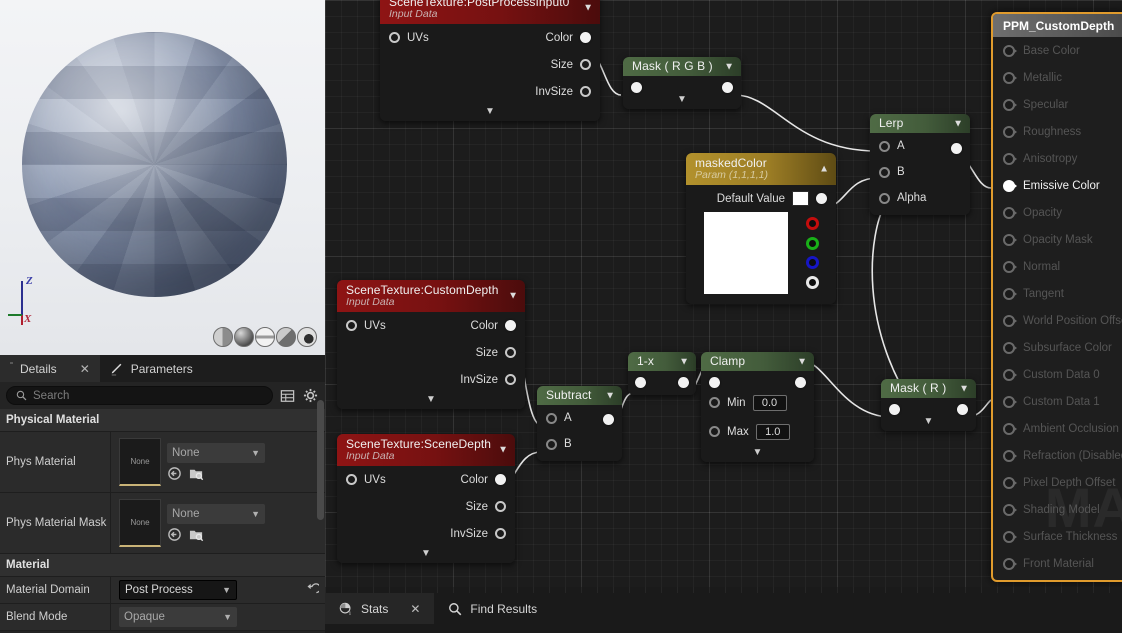 This screenshot has width=1122, height=633. What do you see at coordinates (1057, 50) in the screenshot?
I see `output-pin-base-color: Base Color` at bounding box center [1057, 50].